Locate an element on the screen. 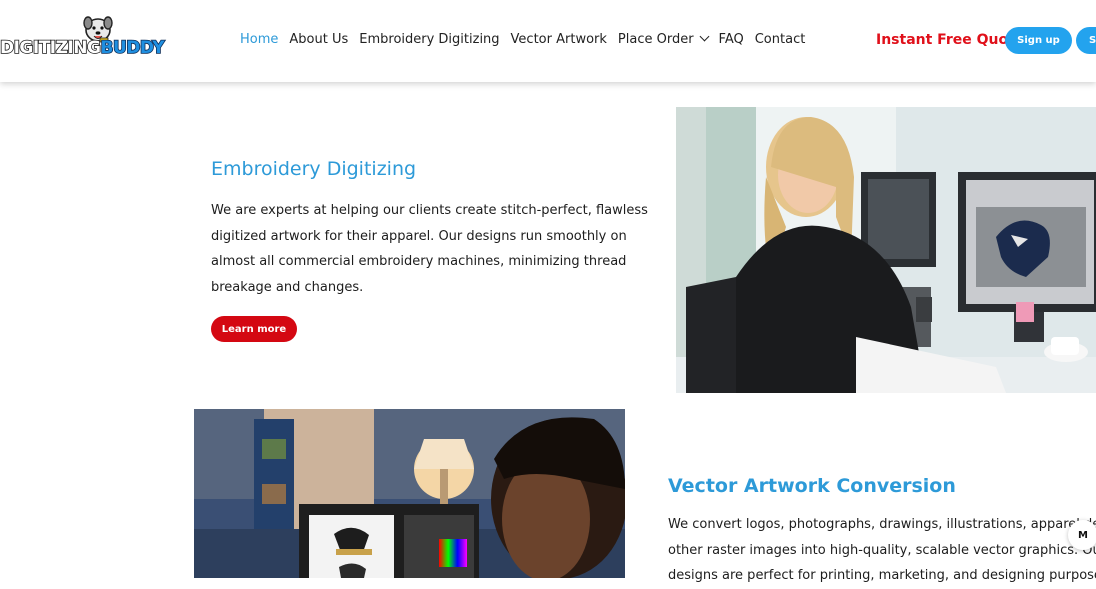  floating-chat-badge: M is located at coordinates (1082, 535).